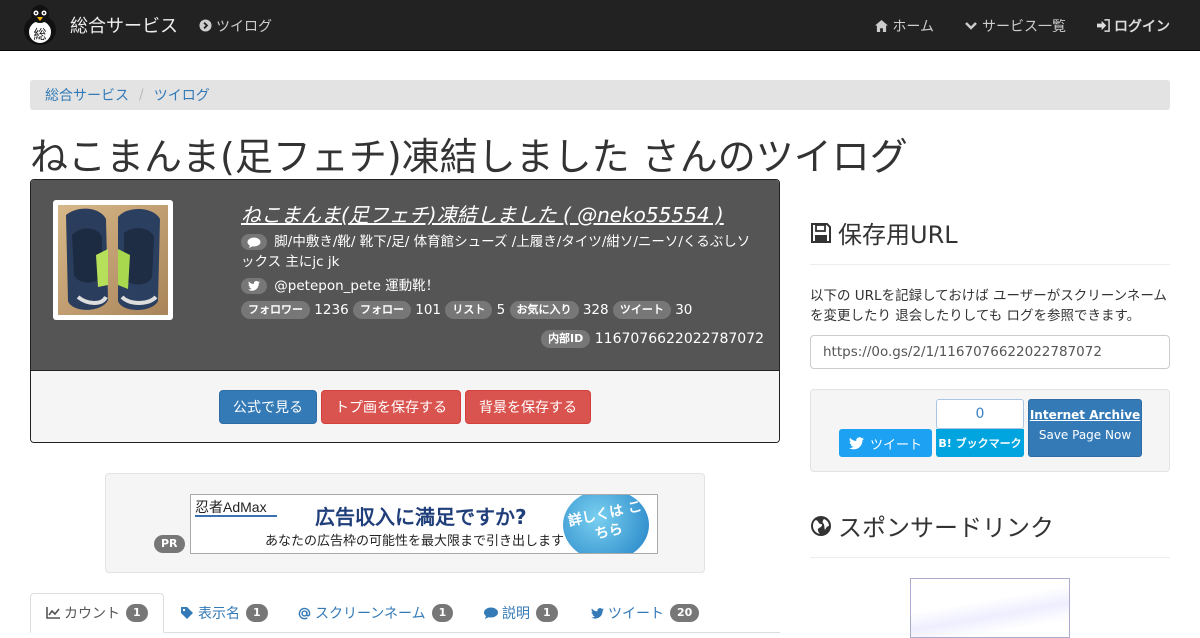 The height and width of the screenshot is (638, 1200). Describe the element at coordinates (600, 95) in the screenshot. I see `breadcrumb: 総合サービス / ツイログ` at that location.